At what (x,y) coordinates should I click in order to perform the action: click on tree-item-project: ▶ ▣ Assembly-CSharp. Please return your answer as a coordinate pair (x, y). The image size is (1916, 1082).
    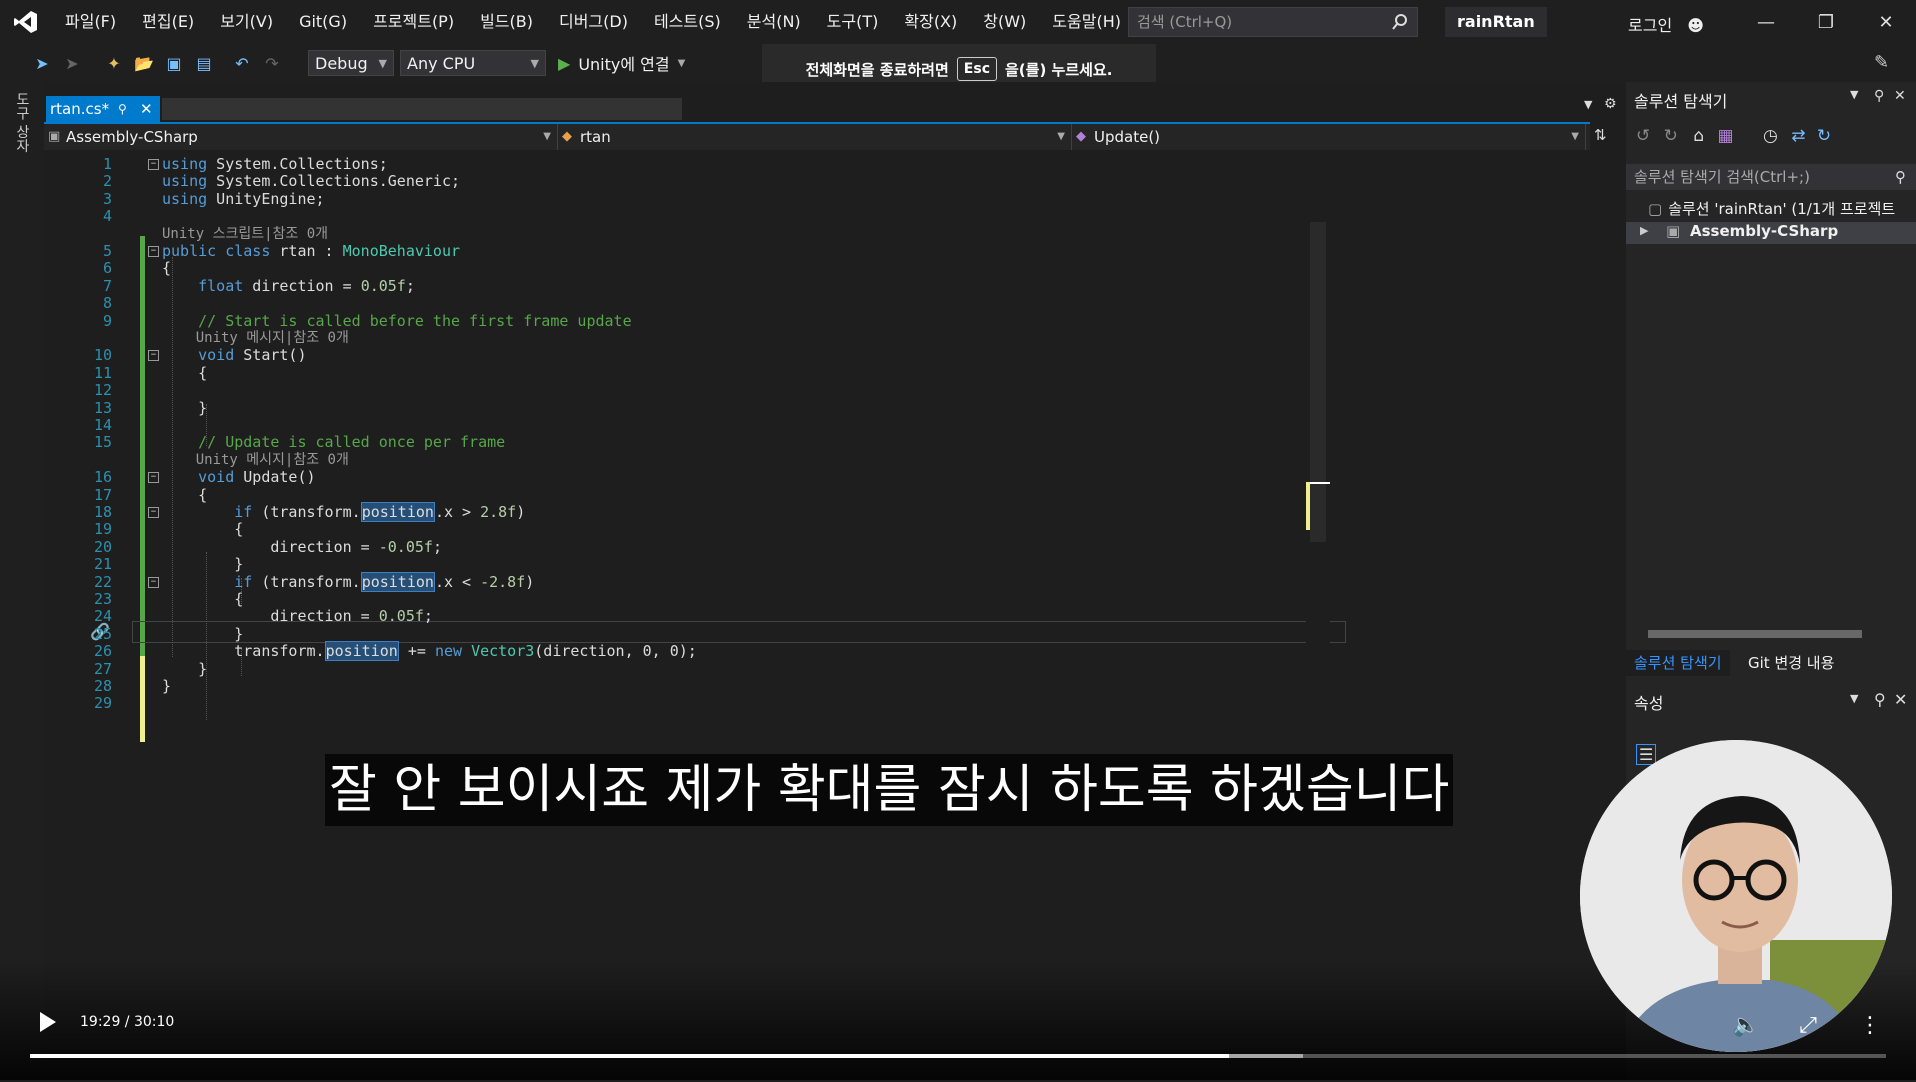
    Looking at the image, I should click on (1771, 233).